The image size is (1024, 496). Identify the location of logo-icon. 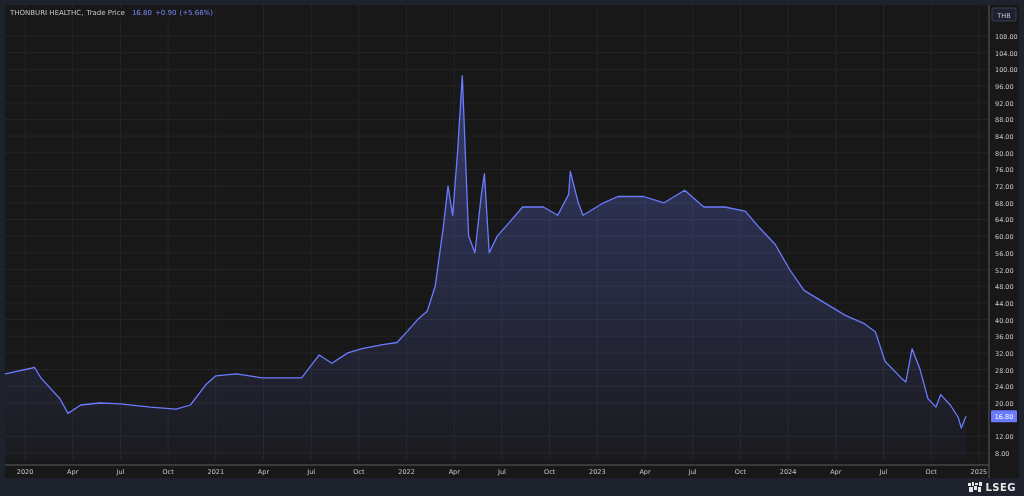
(975, 487).